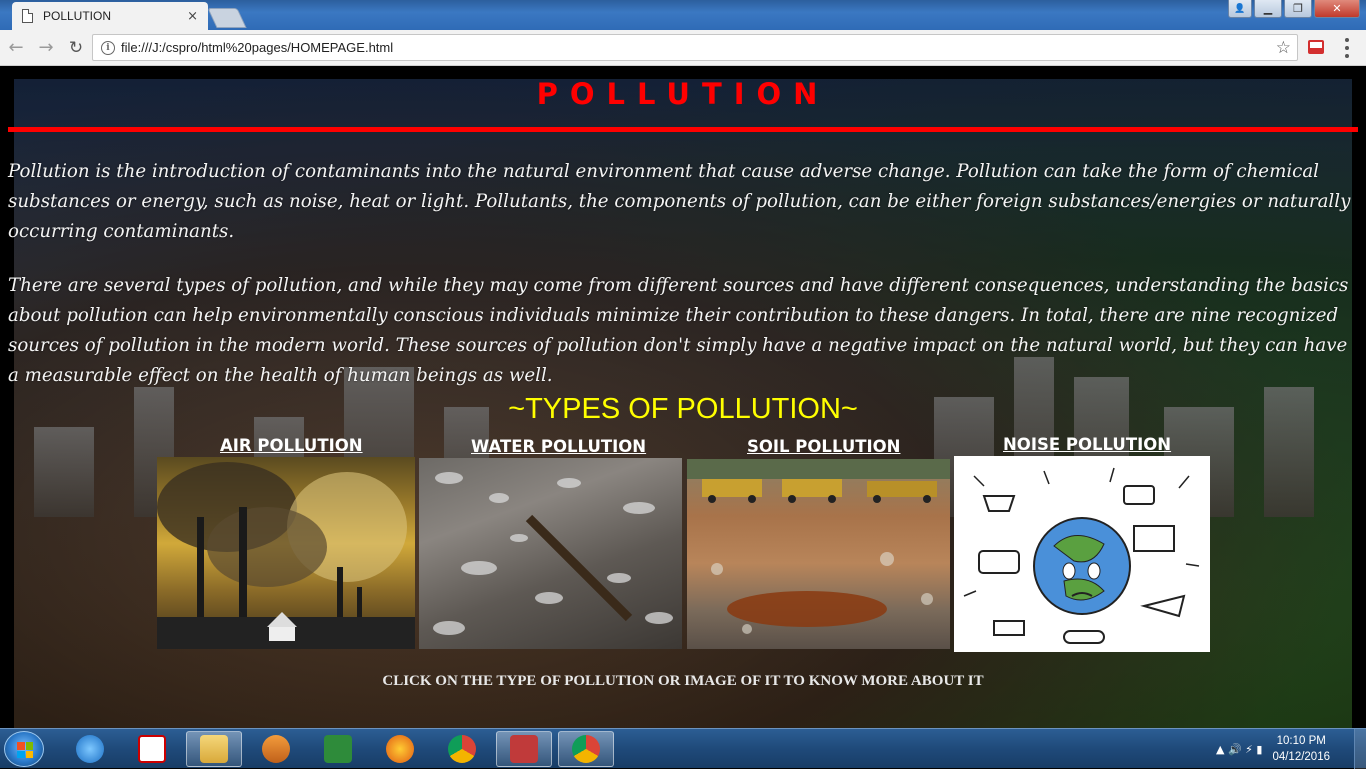  I want to click on water-pollution-image, so click(550, 553).